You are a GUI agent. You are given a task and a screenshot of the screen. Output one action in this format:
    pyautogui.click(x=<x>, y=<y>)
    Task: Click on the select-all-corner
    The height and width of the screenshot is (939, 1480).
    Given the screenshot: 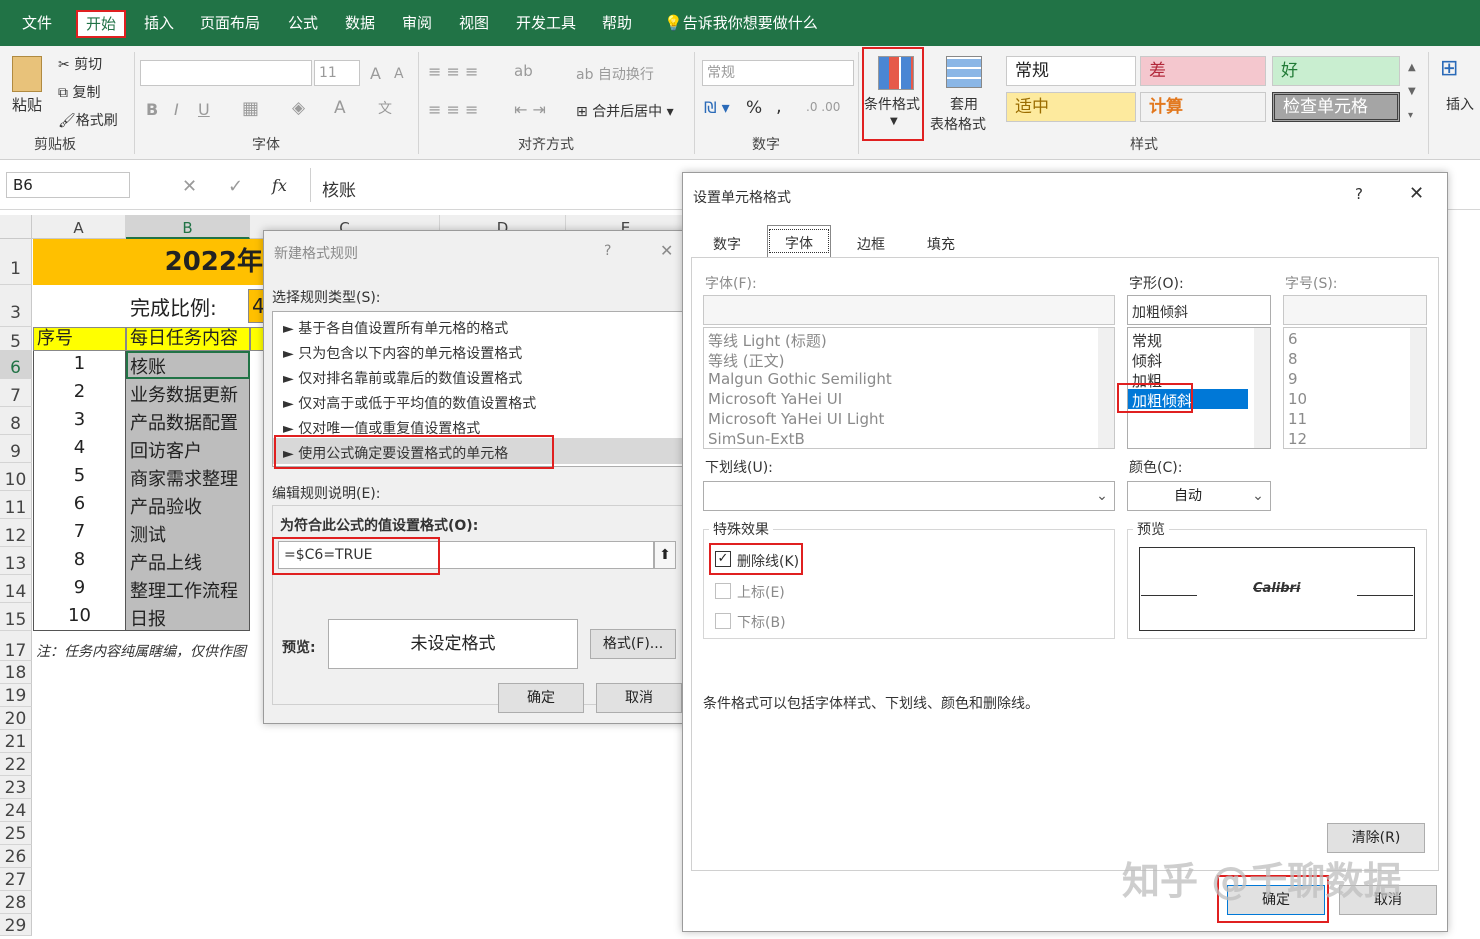 What is the action you would take?
    pyautogui.click(x=16, y=227)
    